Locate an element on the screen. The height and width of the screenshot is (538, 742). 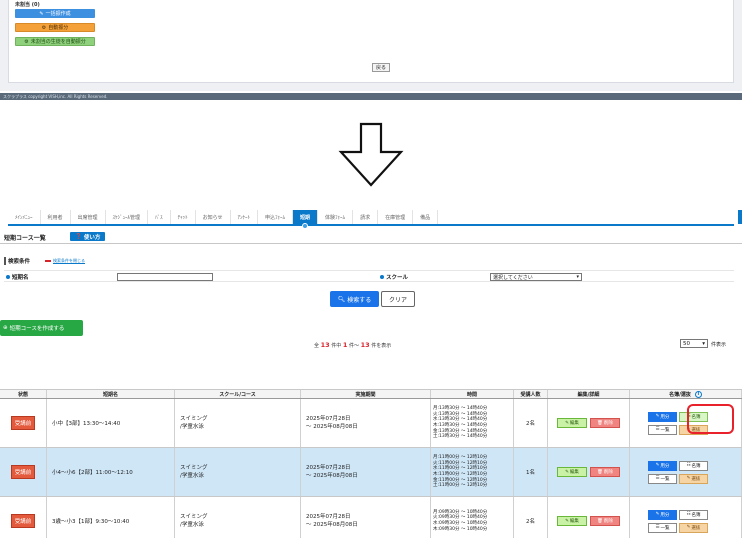
nav-item-equipment: 備品 is located at coordinates (426, 217).